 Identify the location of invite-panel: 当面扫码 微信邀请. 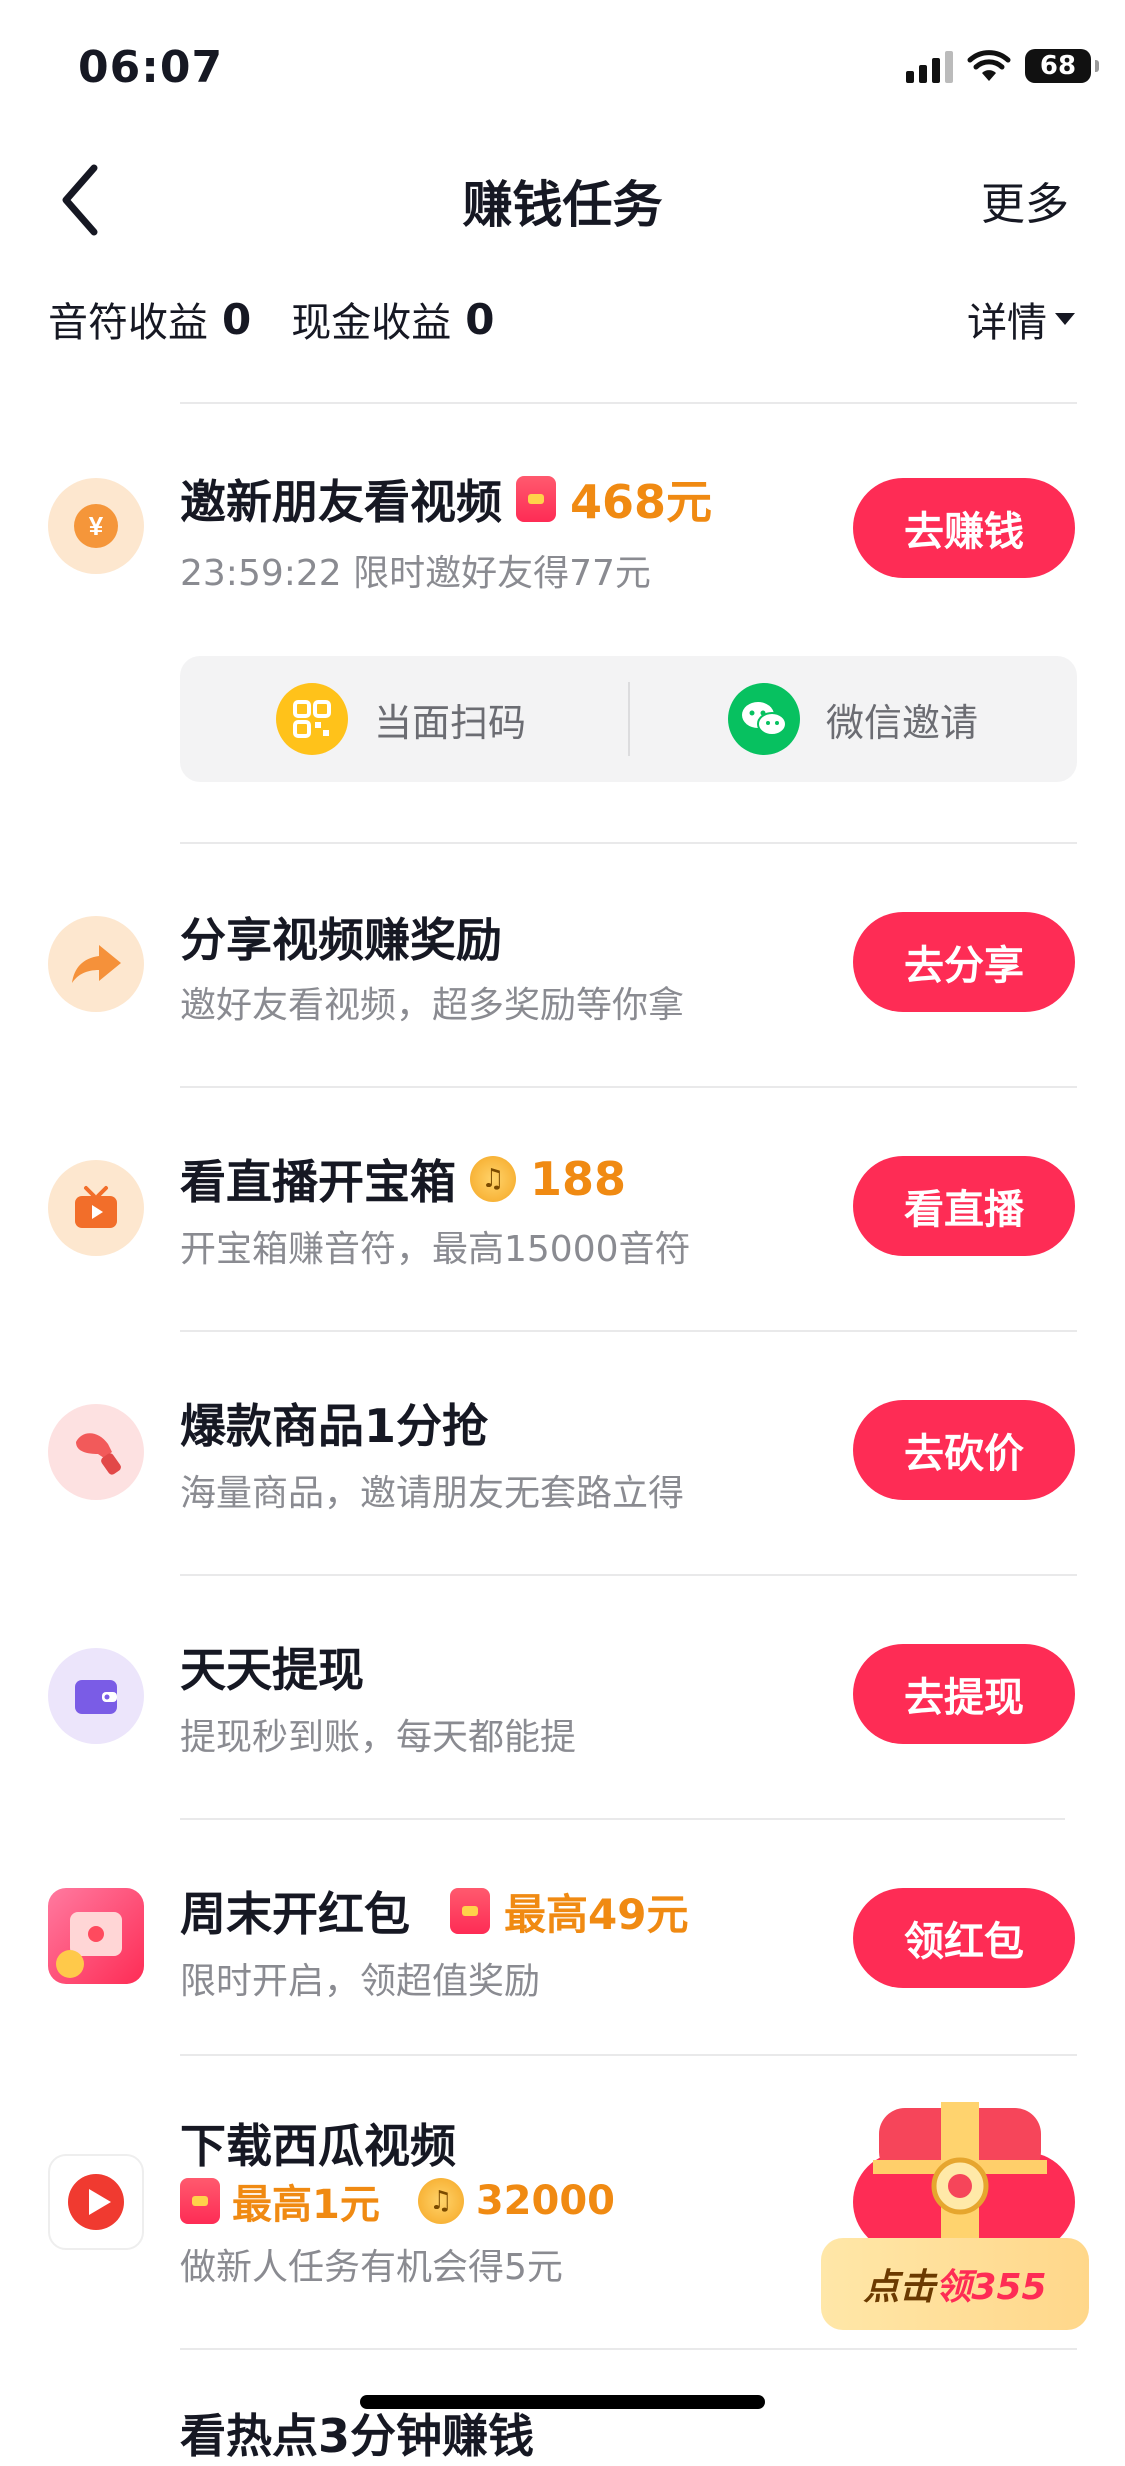
(628, 719).